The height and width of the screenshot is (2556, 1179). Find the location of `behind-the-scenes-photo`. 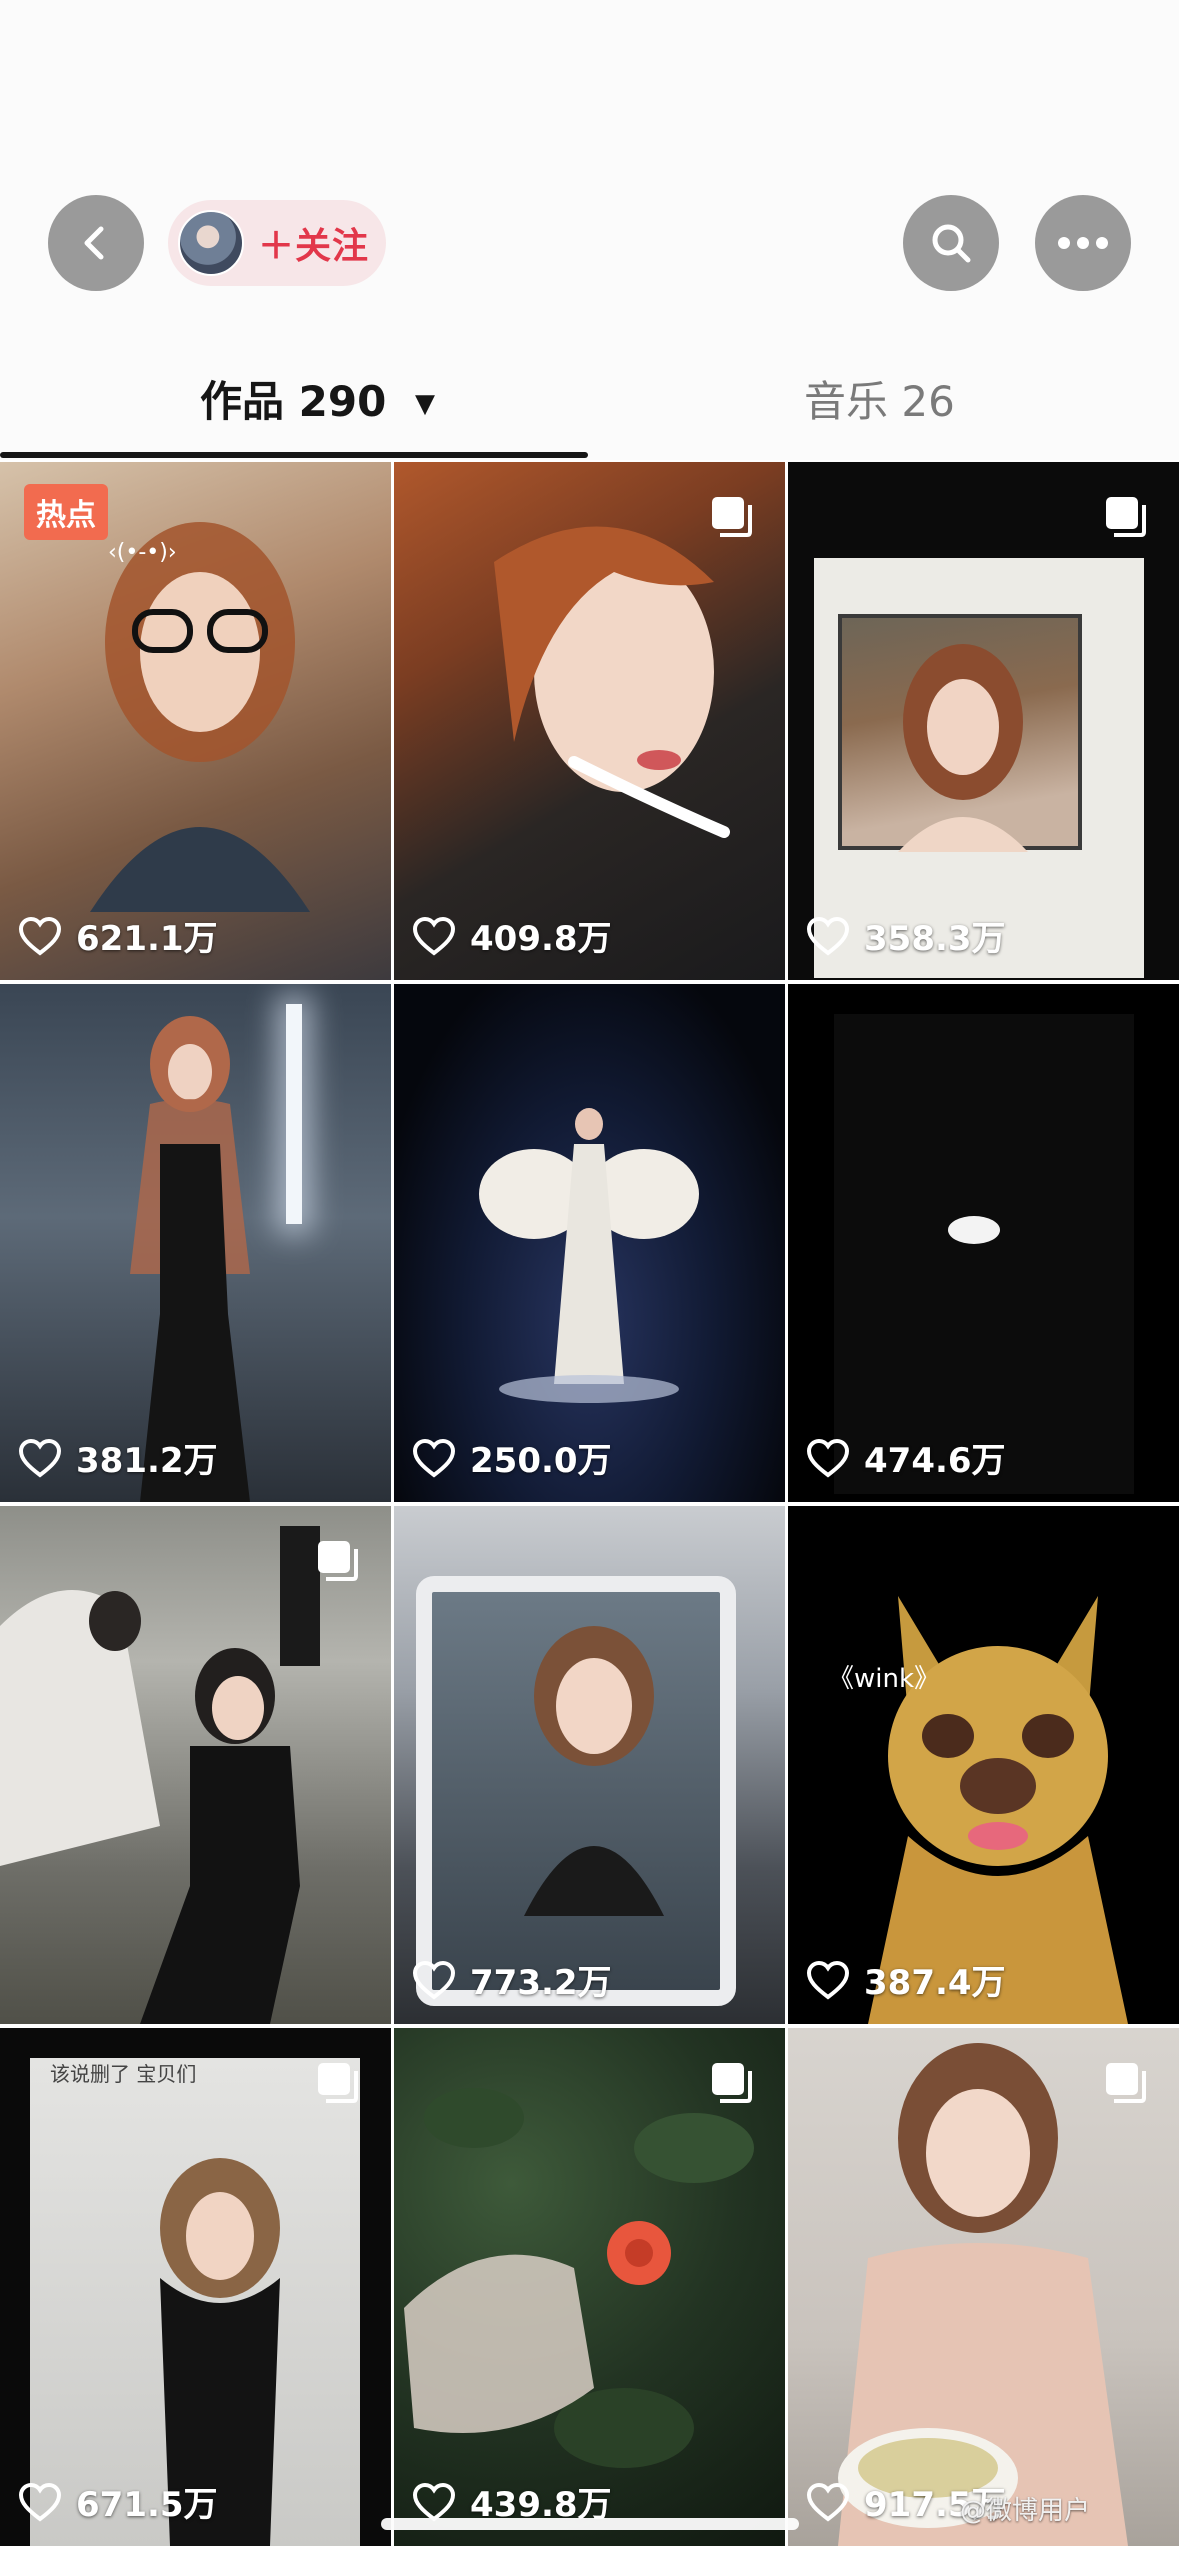

behind-the-scenes-photo is located at coordinates (160, 1775).